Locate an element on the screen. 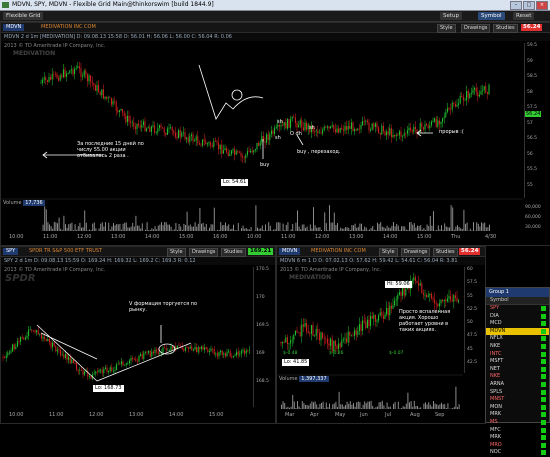 This screenshot has height=457, width=550. watchlist-item: MNST is located at coordinates (517, 400).